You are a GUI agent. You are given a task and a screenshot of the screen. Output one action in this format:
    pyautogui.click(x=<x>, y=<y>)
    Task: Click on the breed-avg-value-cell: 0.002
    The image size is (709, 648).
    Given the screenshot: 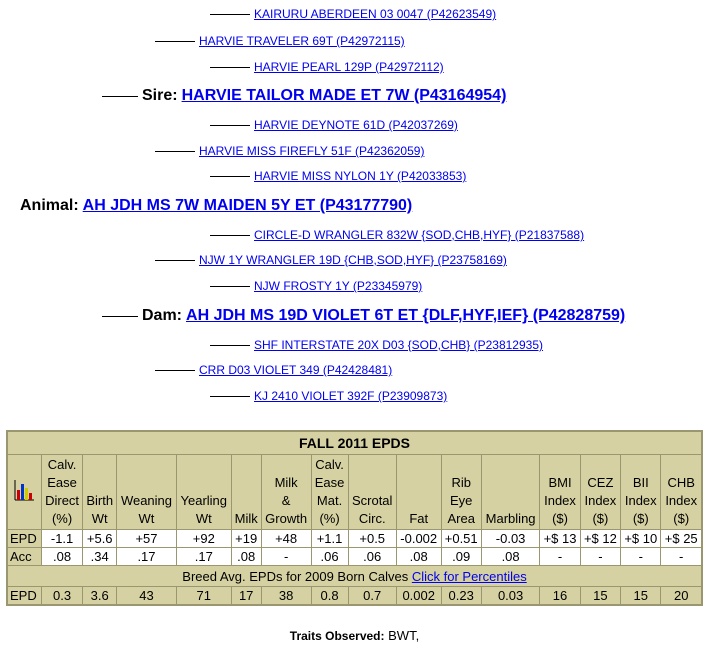 What is the action you would take?
    pyautogui.click(x=418, y=596)
    